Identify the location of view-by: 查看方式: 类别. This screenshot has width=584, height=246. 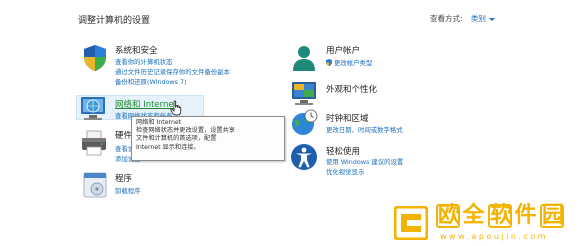
(462, 18).